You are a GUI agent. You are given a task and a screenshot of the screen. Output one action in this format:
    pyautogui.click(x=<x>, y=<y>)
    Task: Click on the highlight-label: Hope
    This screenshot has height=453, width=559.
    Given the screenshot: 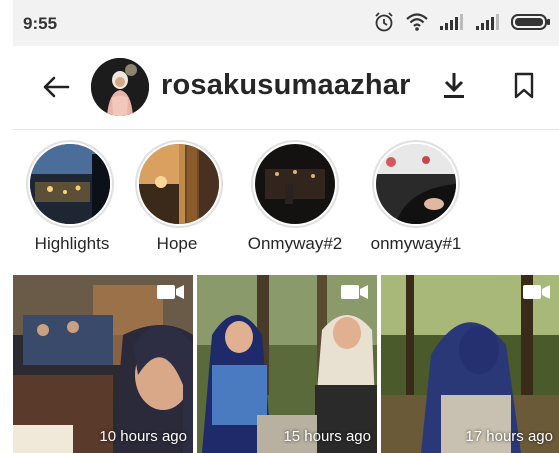 What is the action you would take?
    pyautogui.click(x=177, y=243)
    